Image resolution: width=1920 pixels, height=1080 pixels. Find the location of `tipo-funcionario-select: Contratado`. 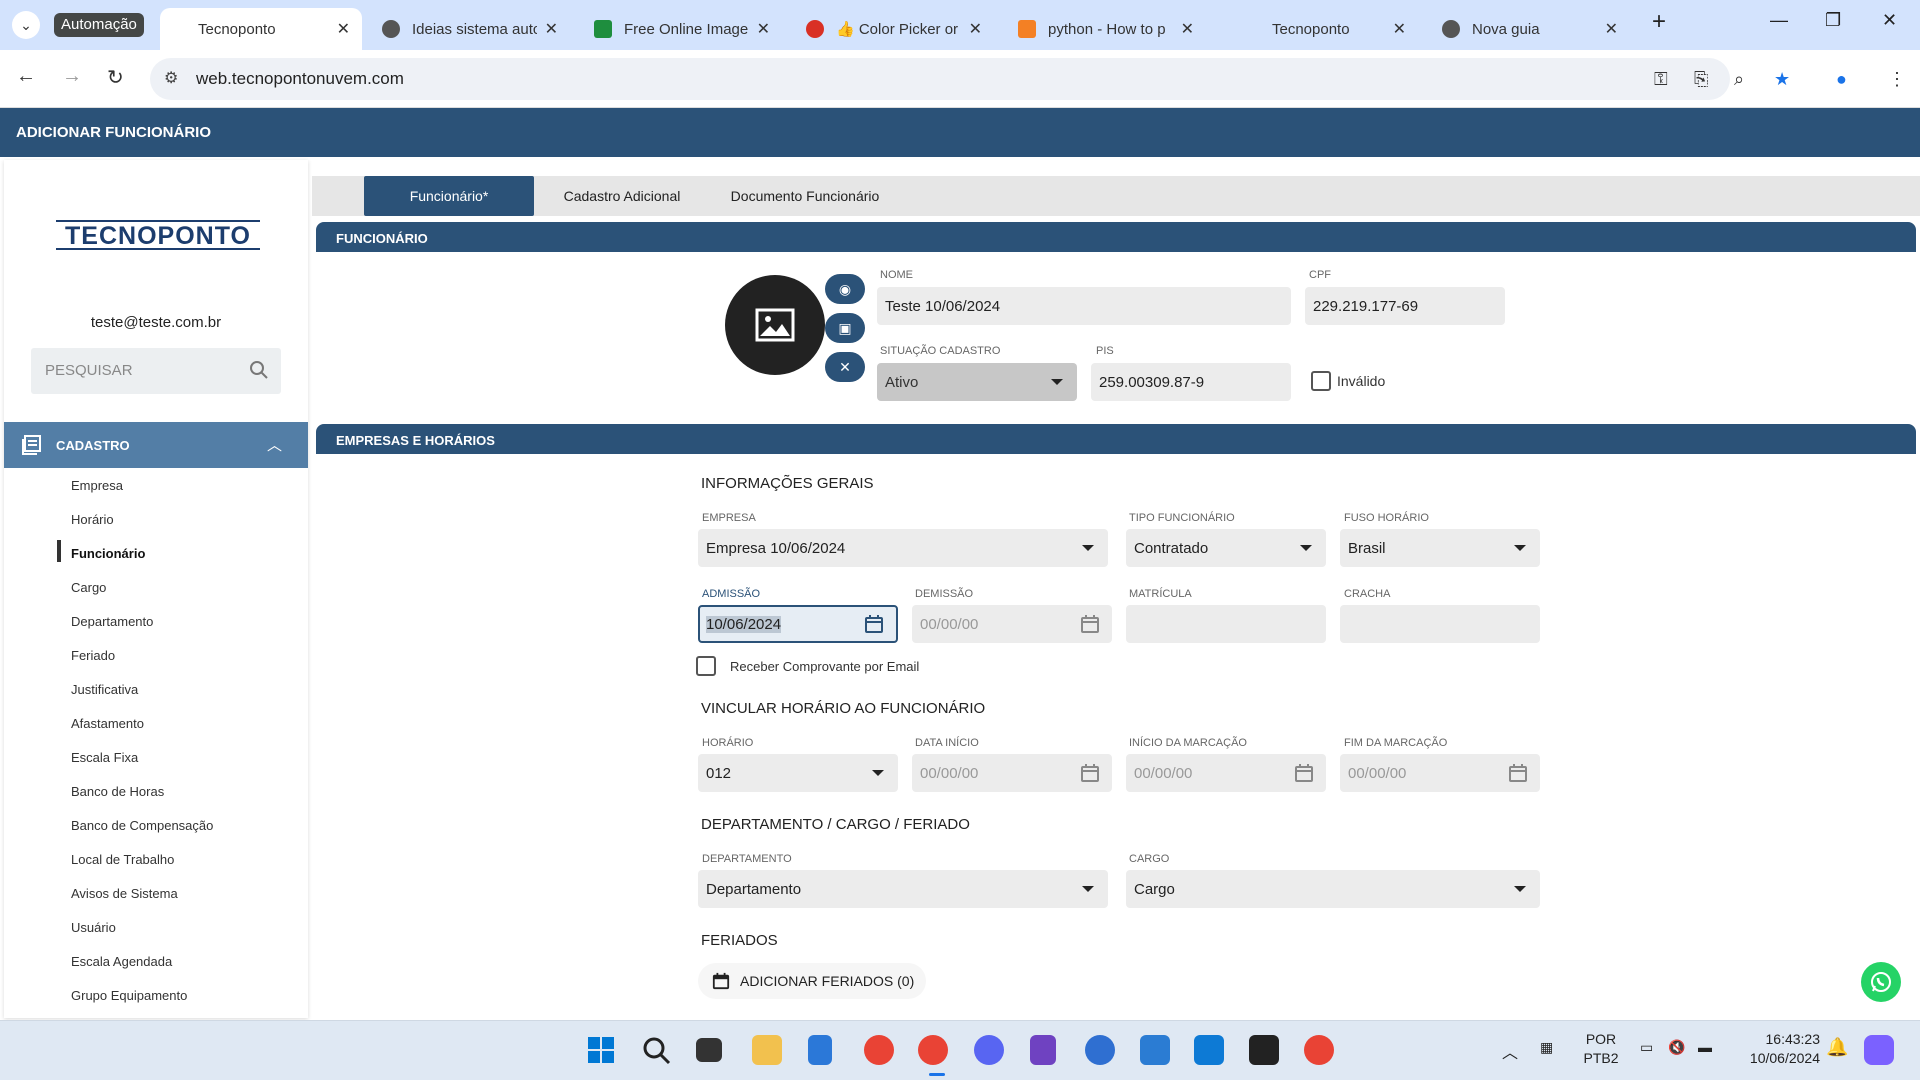

tipo-funcionario-select: Contratado is located at coordinates (1226, 548).